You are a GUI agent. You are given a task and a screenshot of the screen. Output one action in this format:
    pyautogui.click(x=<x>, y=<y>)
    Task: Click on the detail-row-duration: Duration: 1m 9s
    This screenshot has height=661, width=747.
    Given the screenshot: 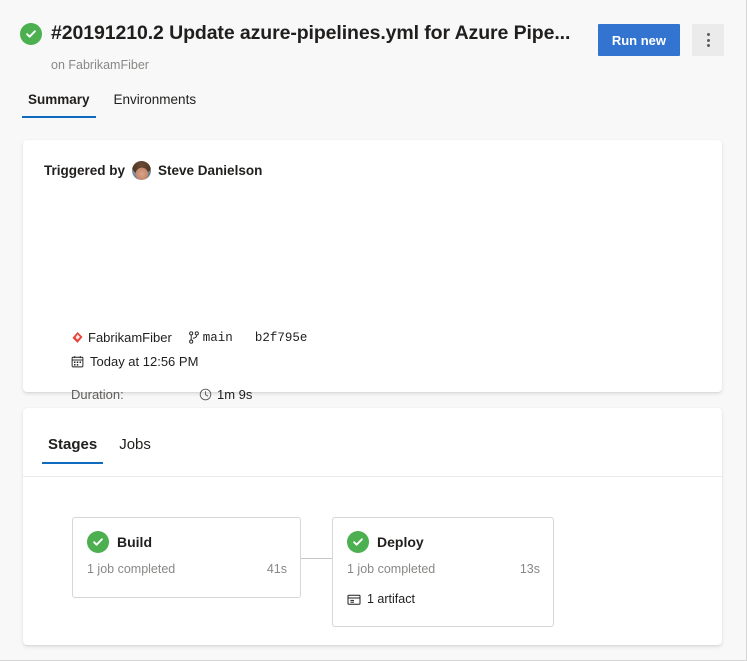 What is the action you would take?
    pyautogui.click(x=221, y=394)
    